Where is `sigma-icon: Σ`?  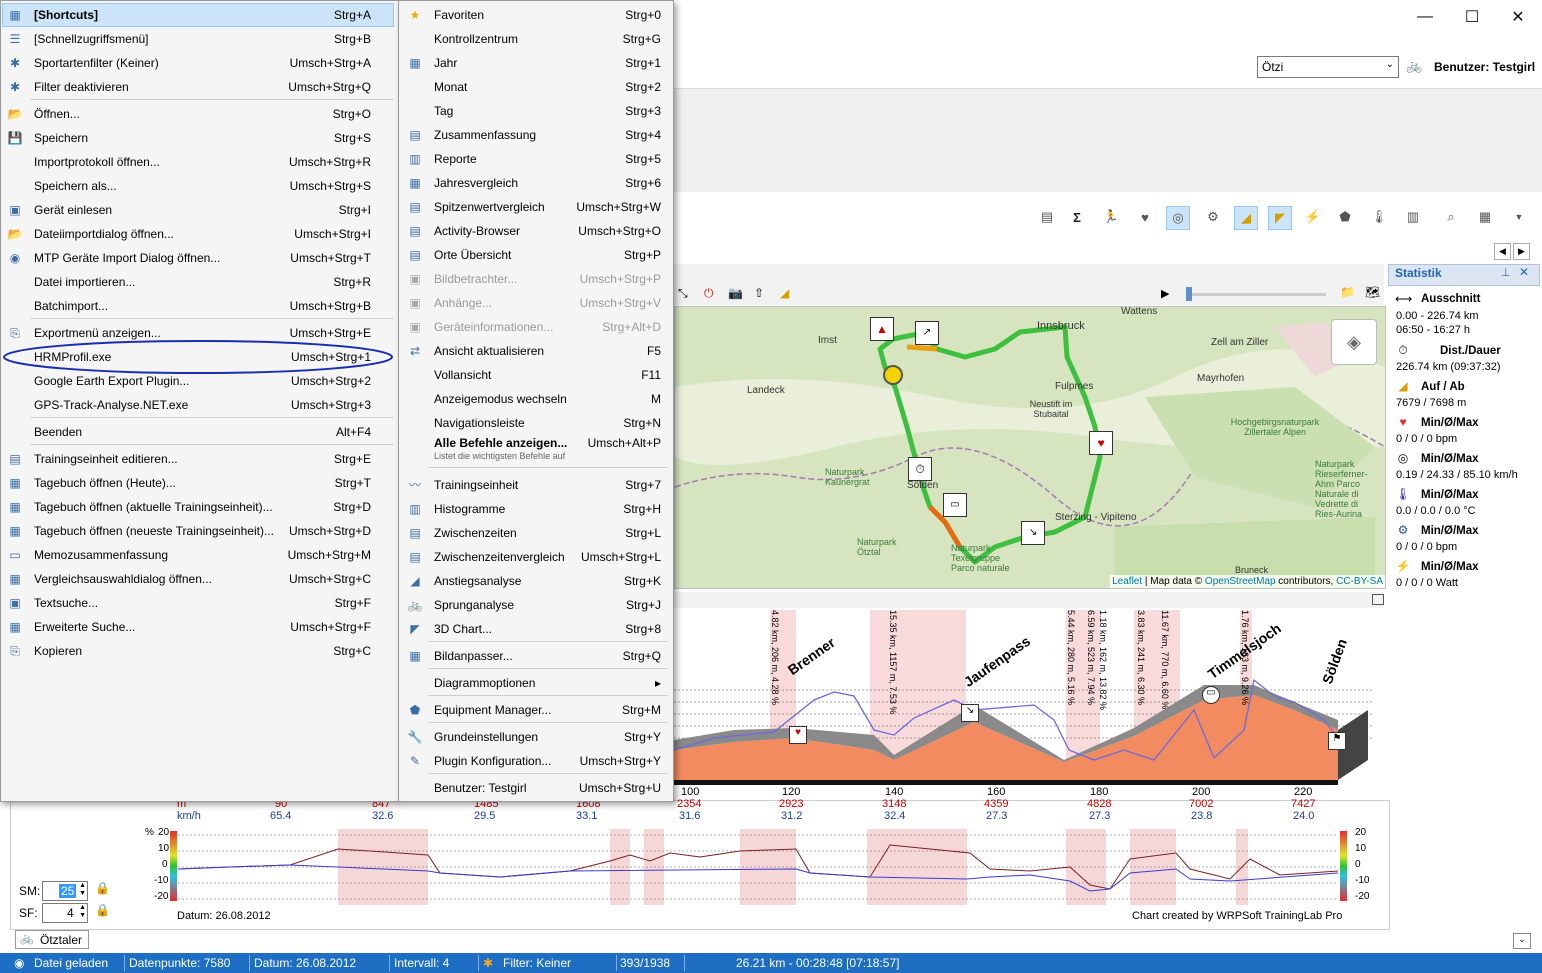 sigma-icon: Σ is located at coordinates (1077, 217).